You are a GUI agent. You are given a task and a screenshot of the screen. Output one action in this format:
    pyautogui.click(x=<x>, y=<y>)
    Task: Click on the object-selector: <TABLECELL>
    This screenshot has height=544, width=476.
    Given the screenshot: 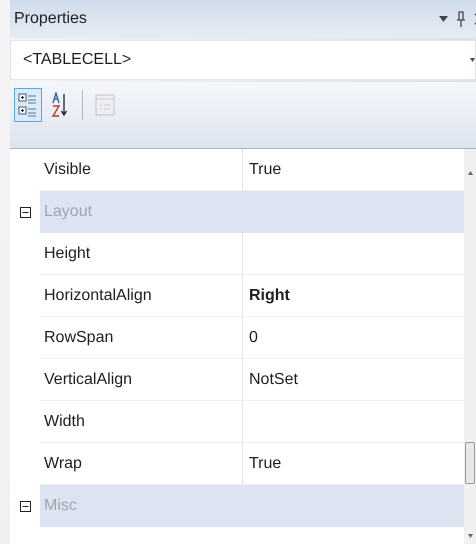 What is the action you would take?
    pyautogui.click(x=243, y=60)
    